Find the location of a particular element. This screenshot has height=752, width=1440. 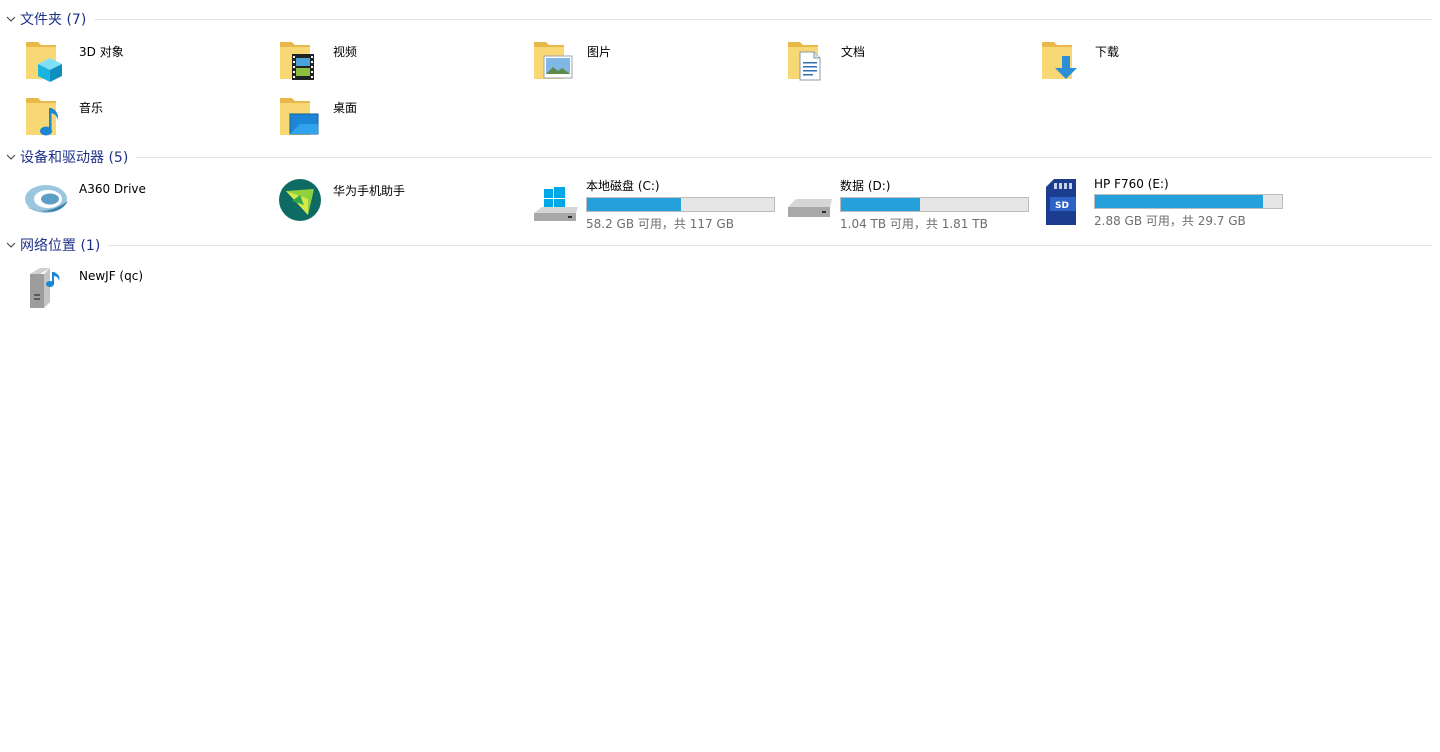

sd-card-icon: SD is located at coordinates (1064, 201).